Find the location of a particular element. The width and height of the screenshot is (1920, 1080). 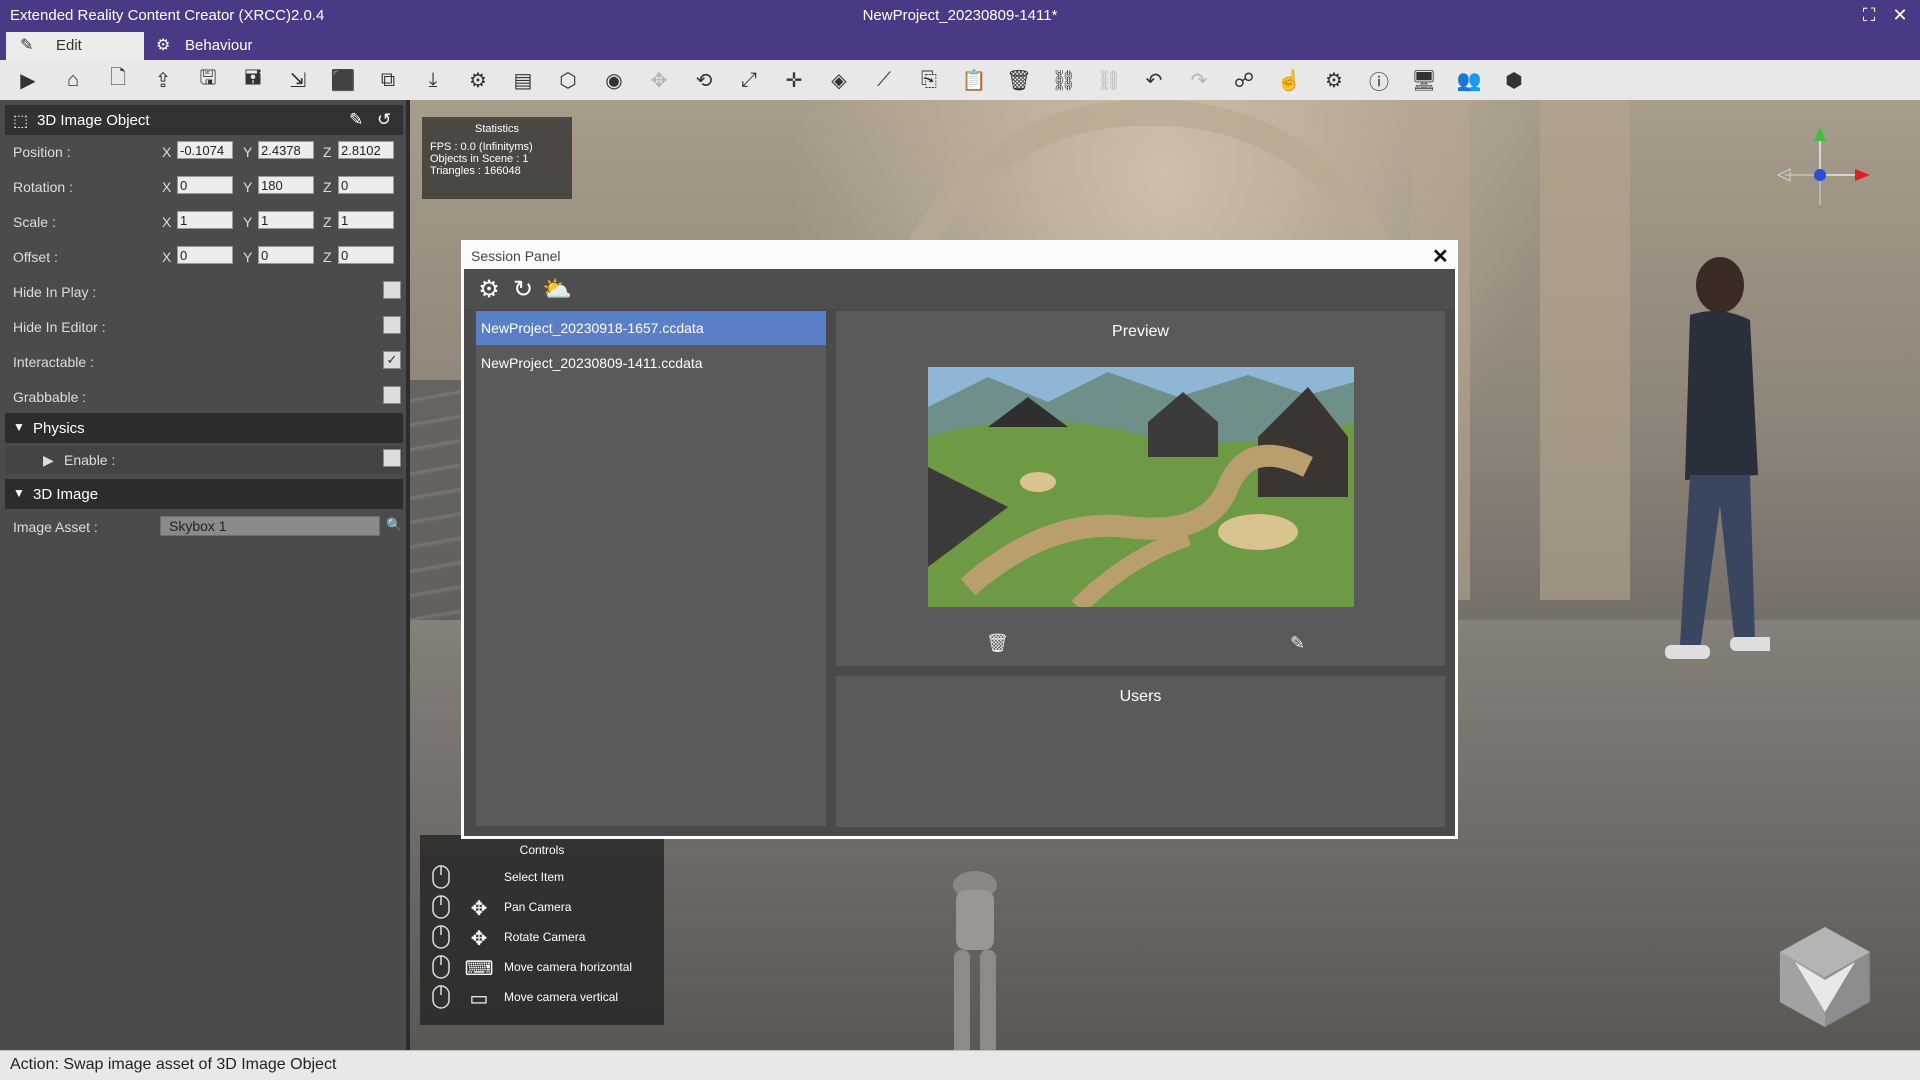

session-preview-image is located at coordinates (1141, 487).